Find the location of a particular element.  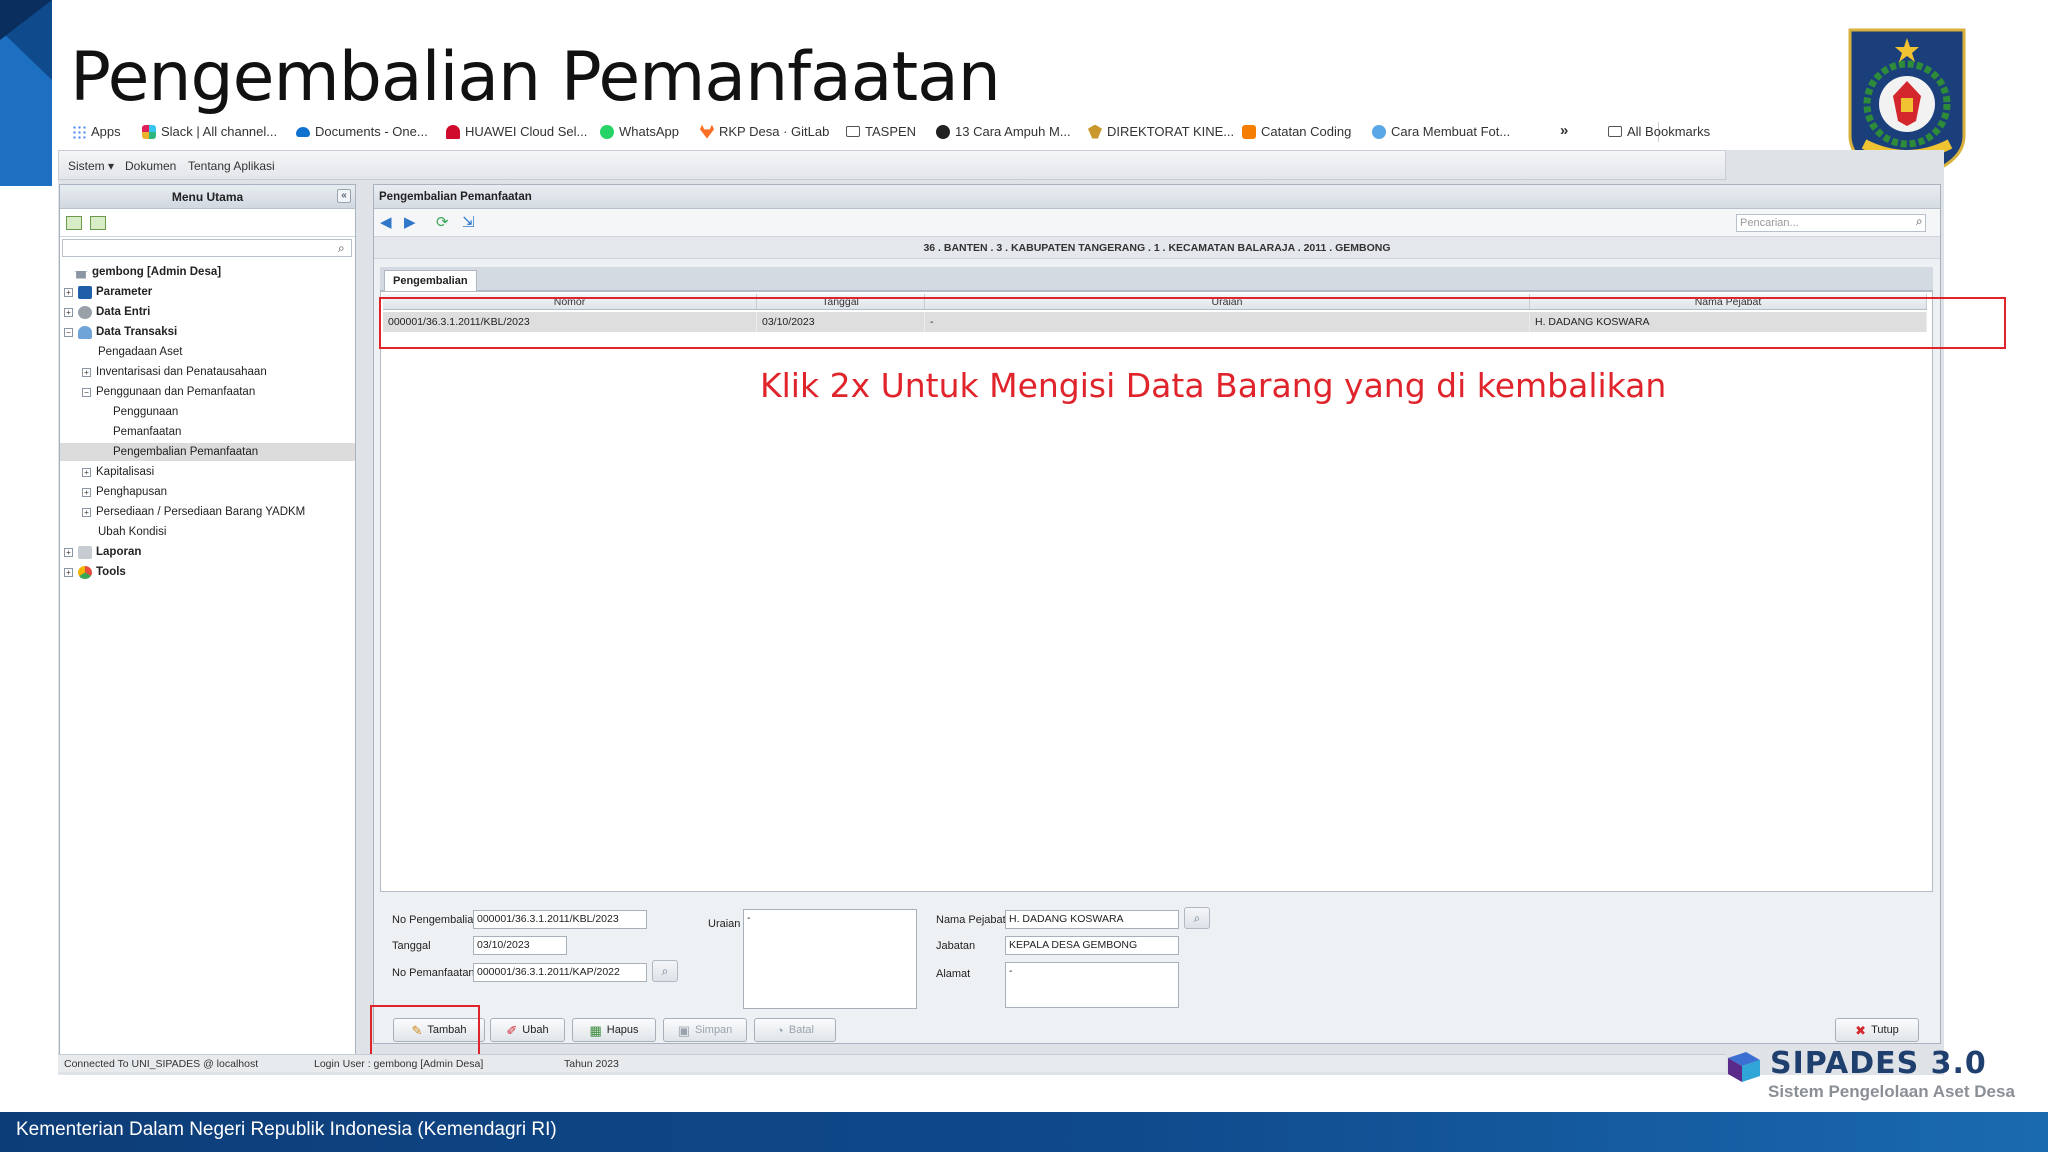

bookmark-catatan-coding: Catatan Coding is located at coordinates (1296, 131).